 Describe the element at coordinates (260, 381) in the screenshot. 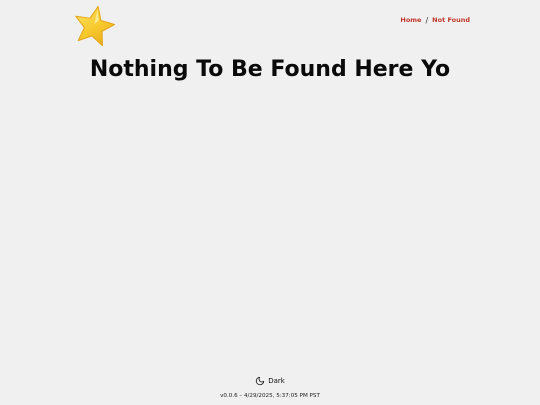

I see `moon-icon` at that location.